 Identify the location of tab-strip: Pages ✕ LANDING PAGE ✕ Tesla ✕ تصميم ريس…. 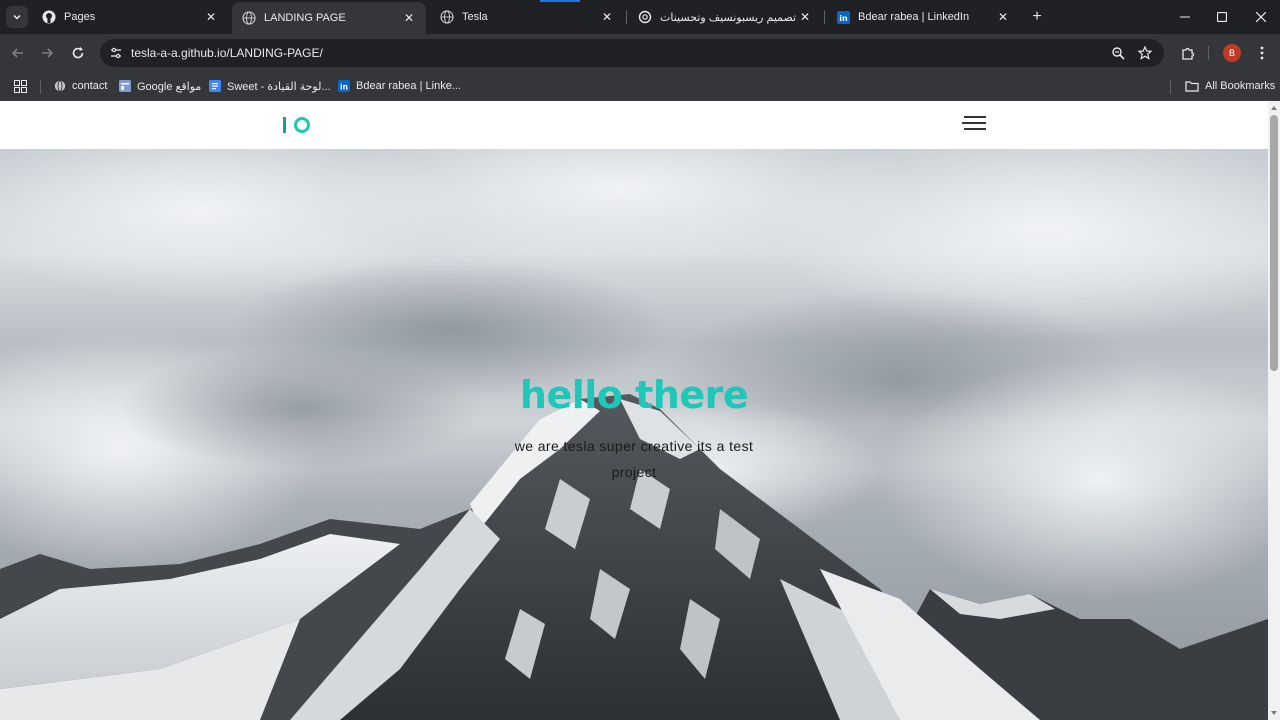
(640, 17).